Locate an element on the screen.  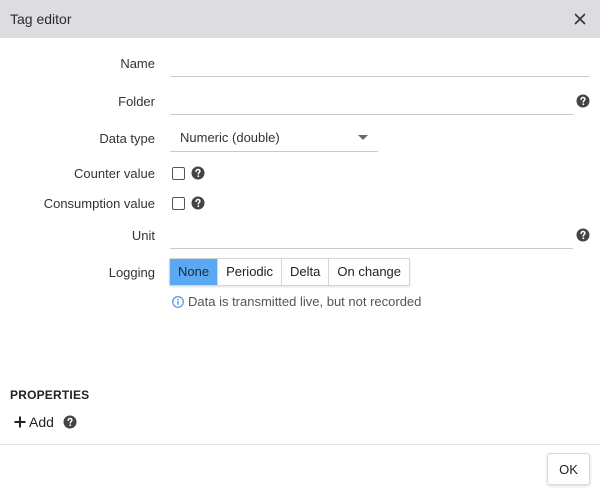
close-button is located at coordinates (580, 19).